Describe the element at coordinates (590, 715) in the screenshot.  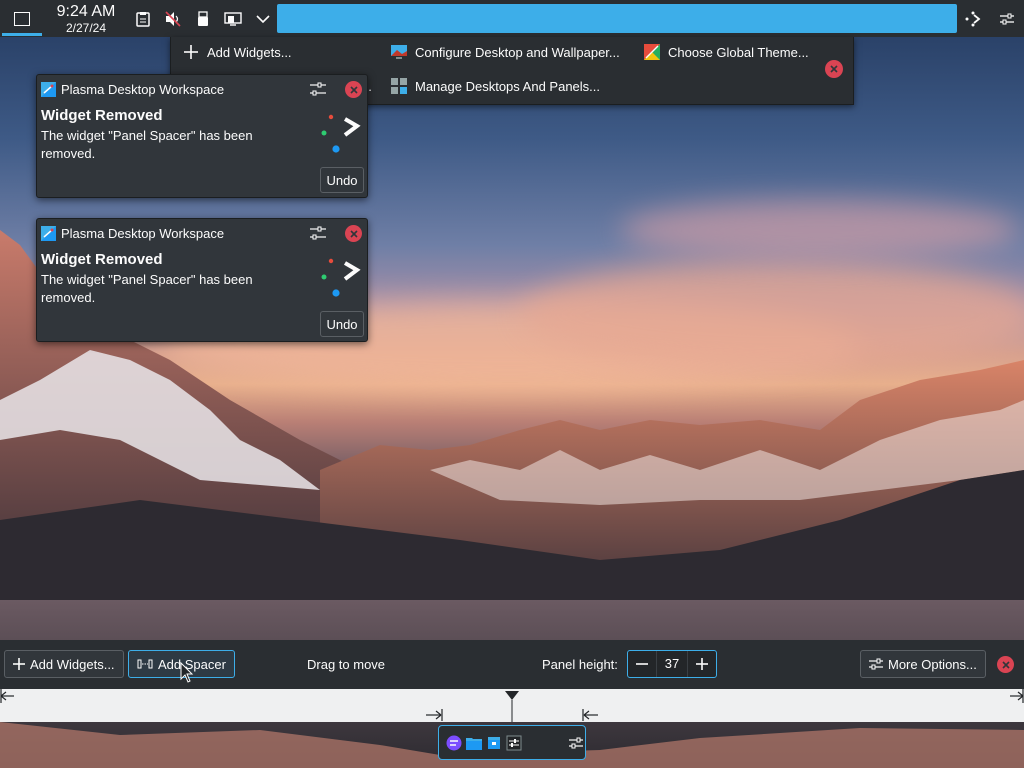
I see `min-length-right-handle` at that location.